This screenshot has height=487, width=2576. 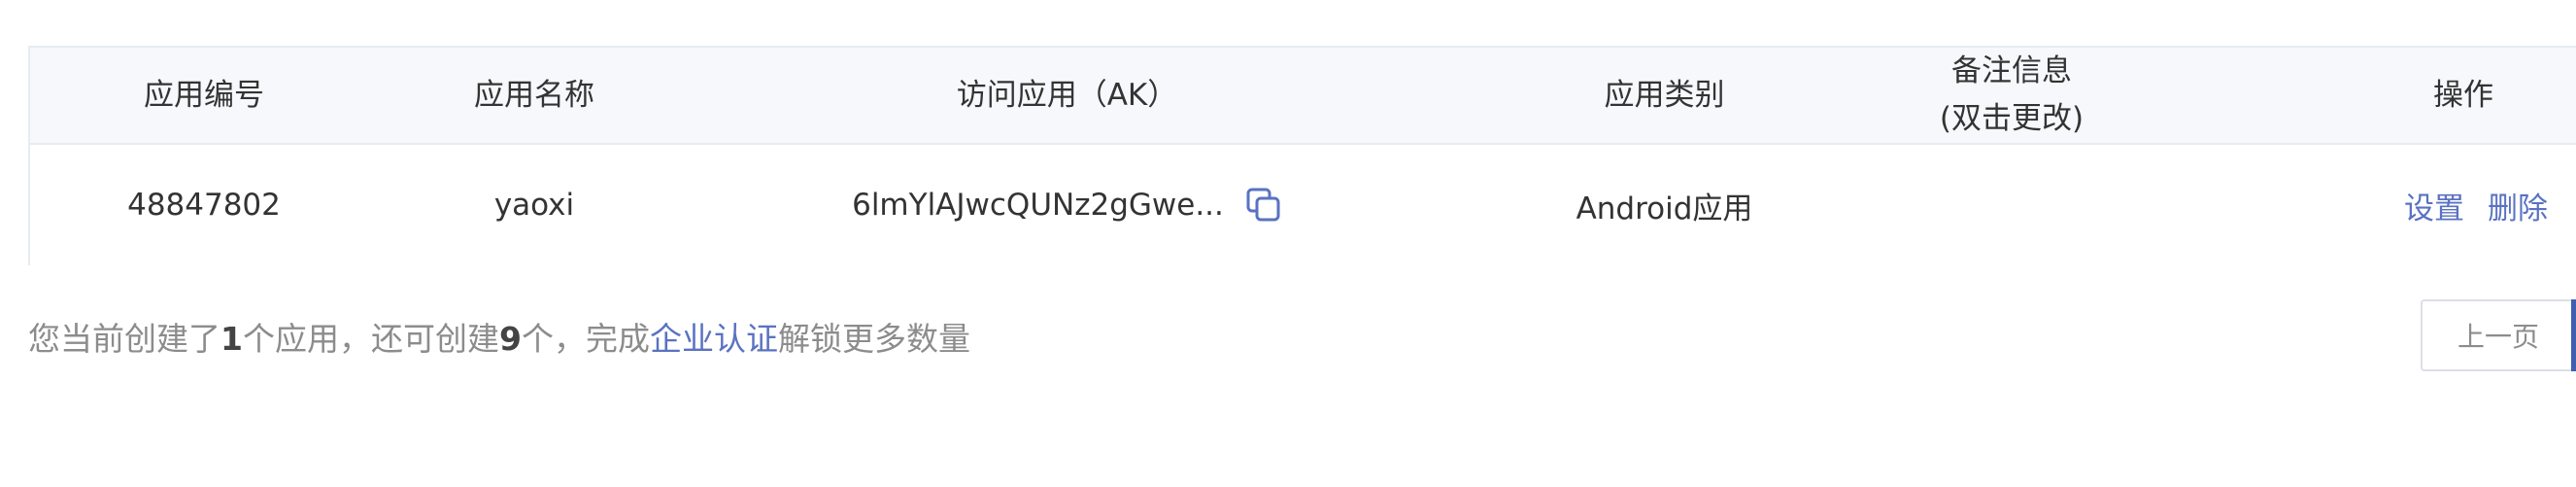 I want to click on header-remark-title: 备注信息, so click(x=2011, y=71).